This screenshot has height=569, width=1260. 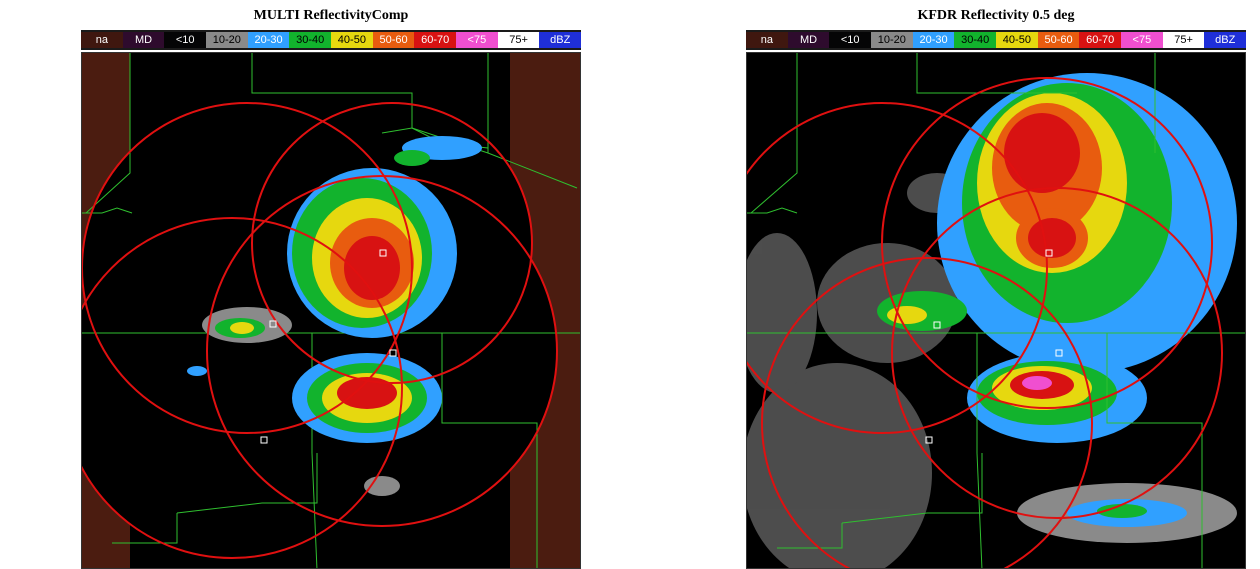 I want to click on panel-title: KFDR Reflectivity 0.5 deg, so click(x=996, y=15).